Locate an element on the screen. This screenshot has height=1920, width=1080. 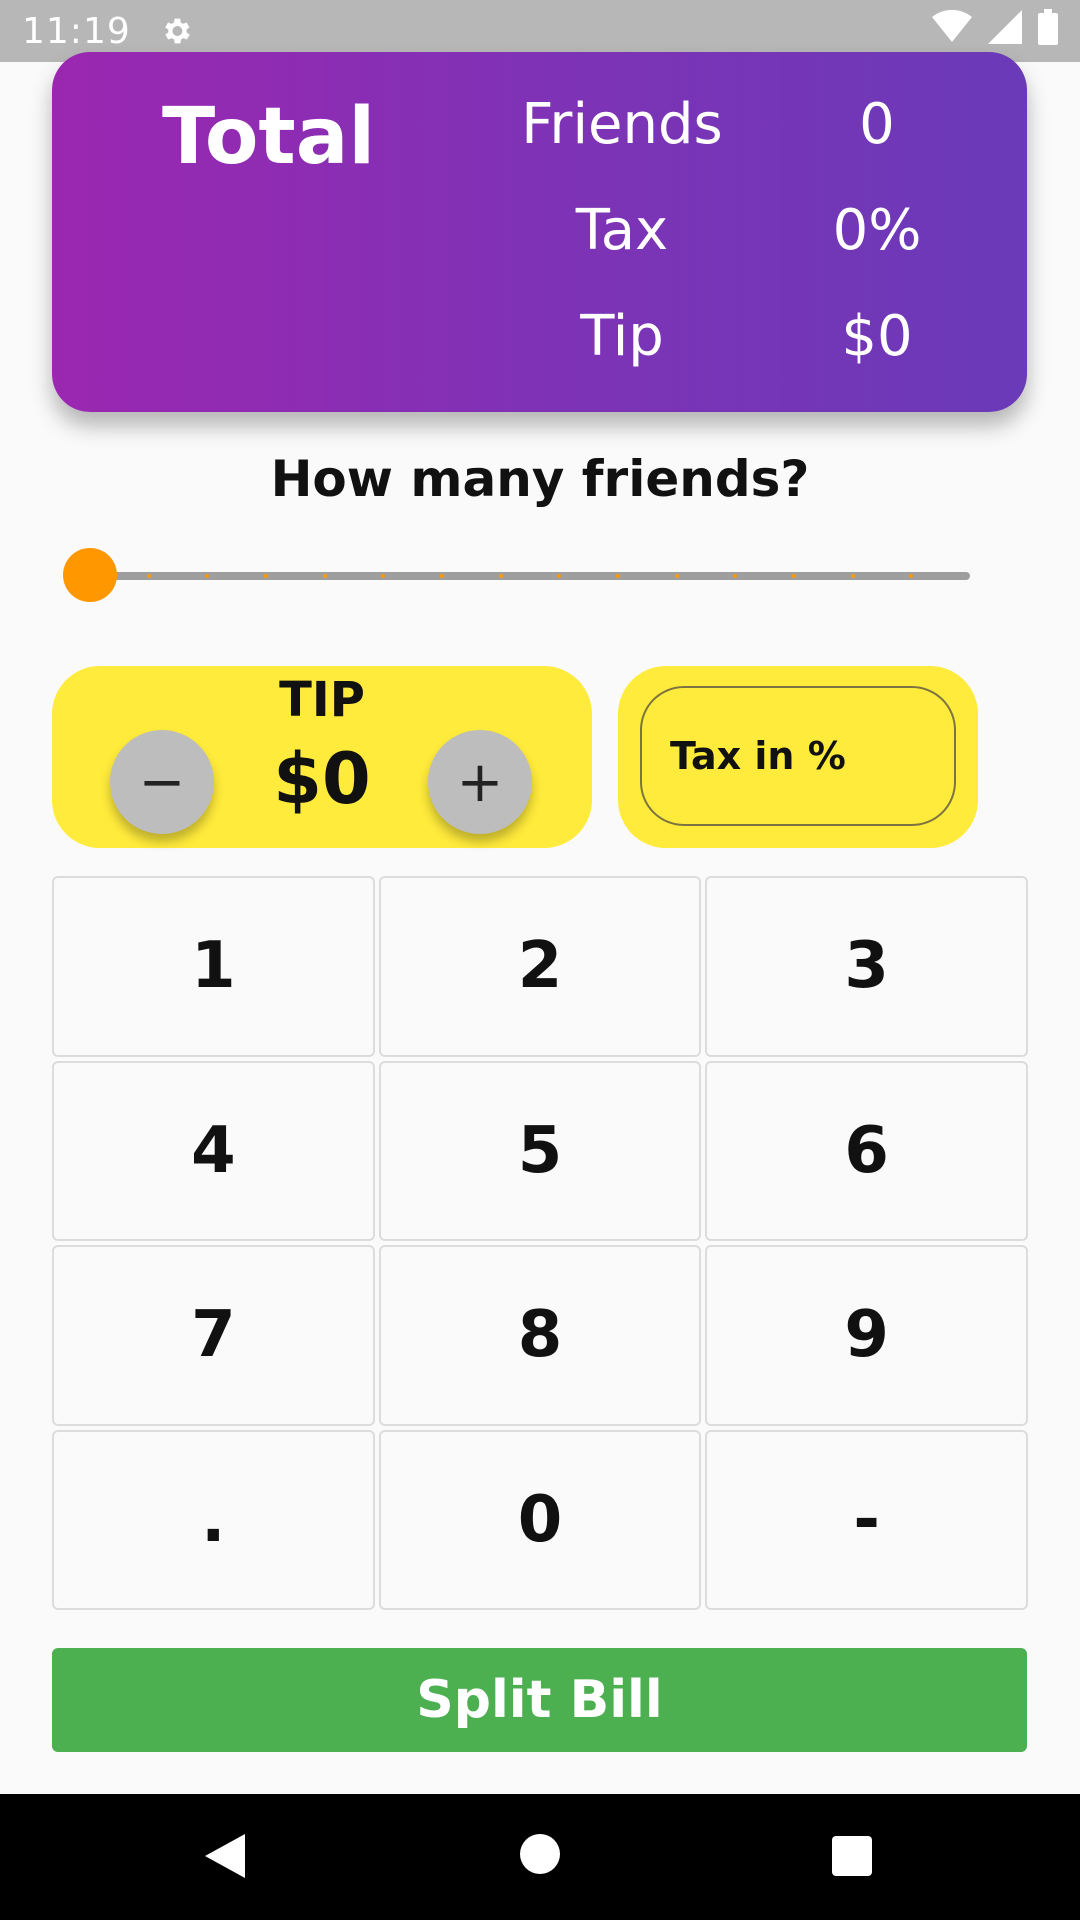
status-time: 11:19 is located at coordinates (76, 31).